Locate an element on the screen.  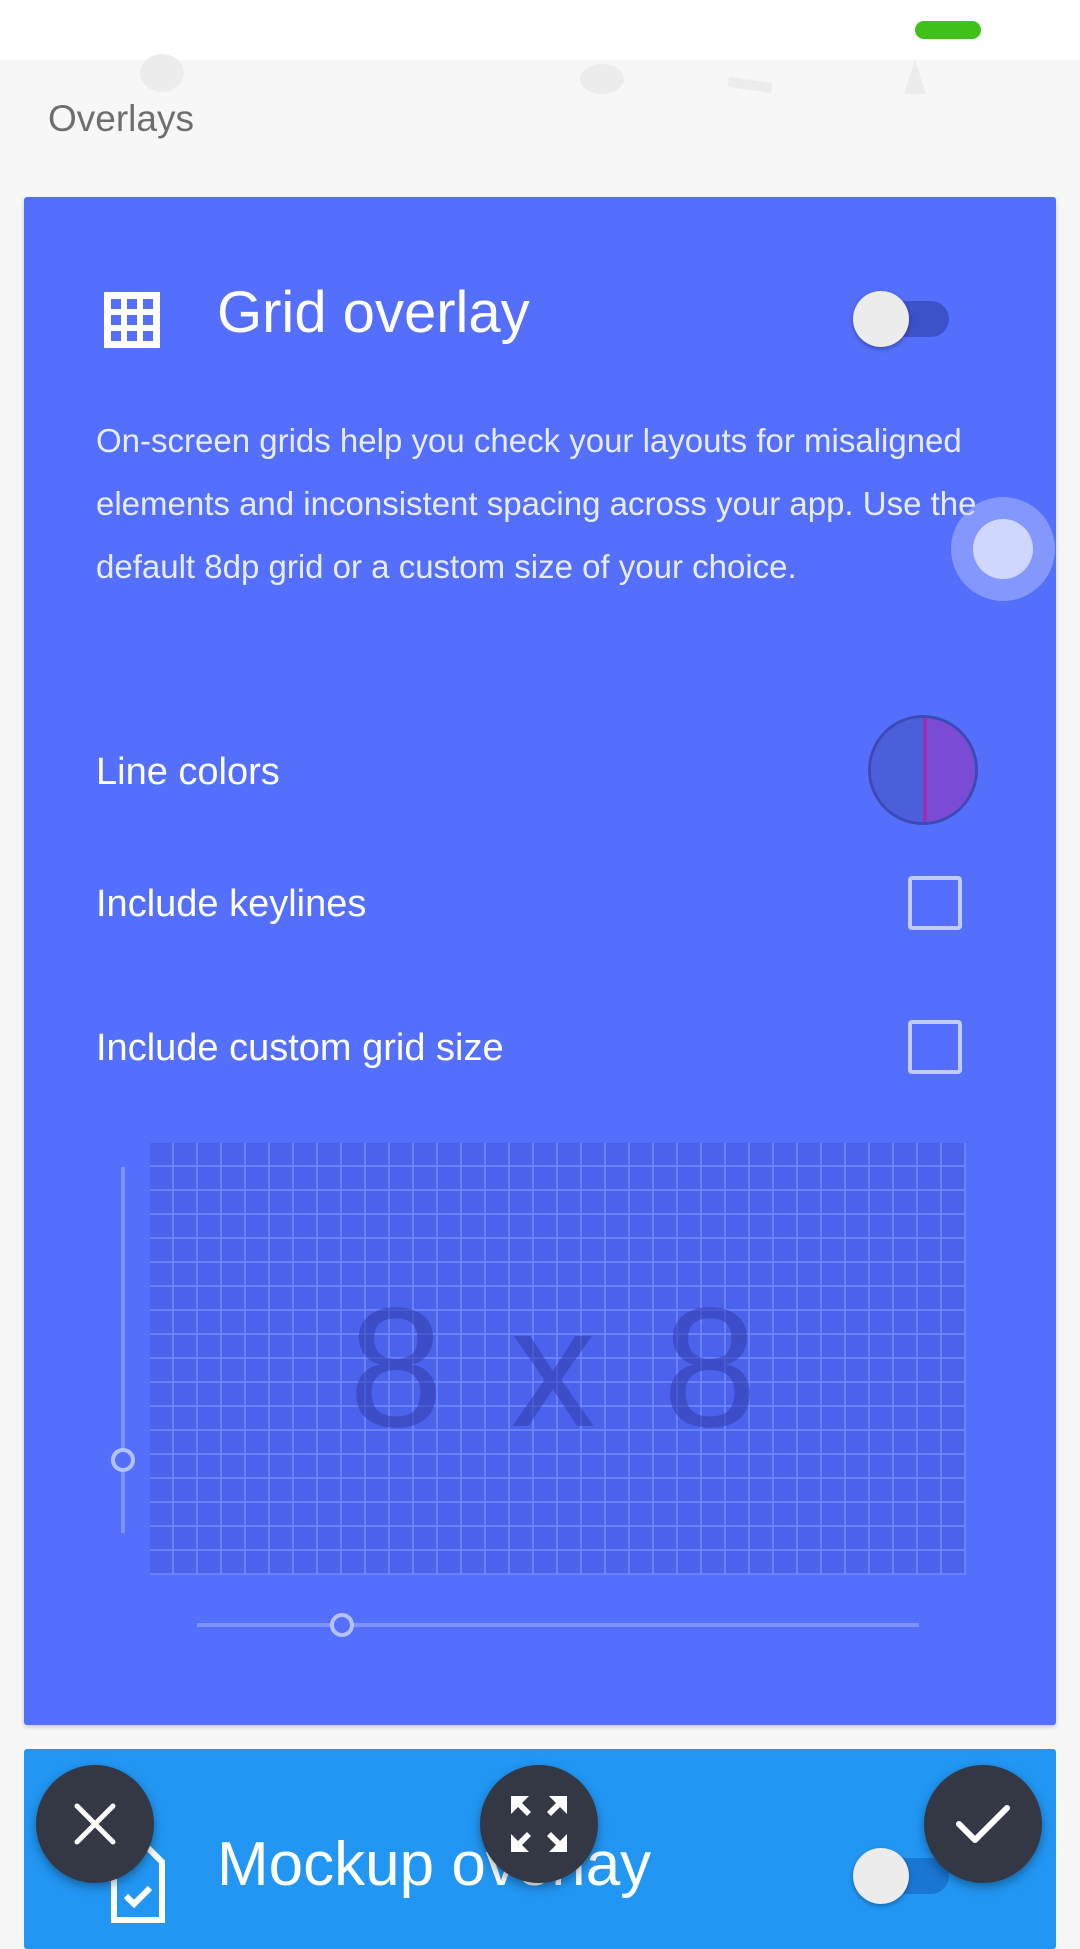
include-keylines-label: Include keylines is located at coordinates (231, 904).